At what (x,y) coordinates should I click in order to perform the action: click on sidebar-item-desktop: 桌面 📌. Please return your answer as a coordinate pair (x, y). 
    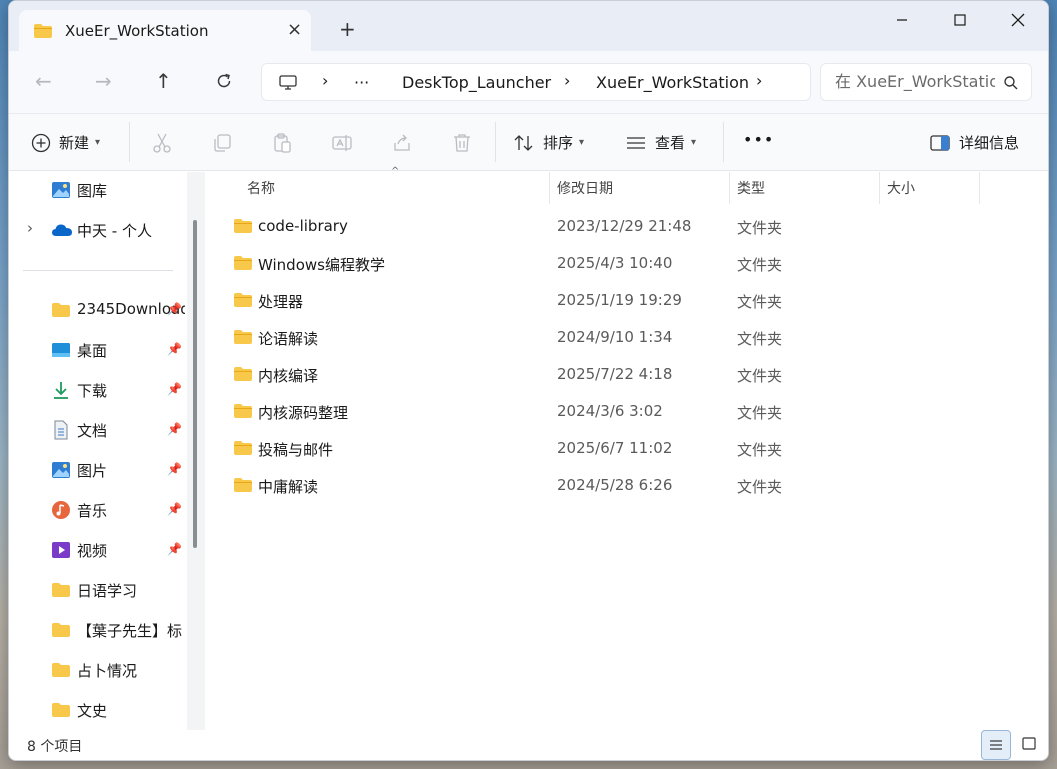
    Looking at the image, I should click on (99, 350).